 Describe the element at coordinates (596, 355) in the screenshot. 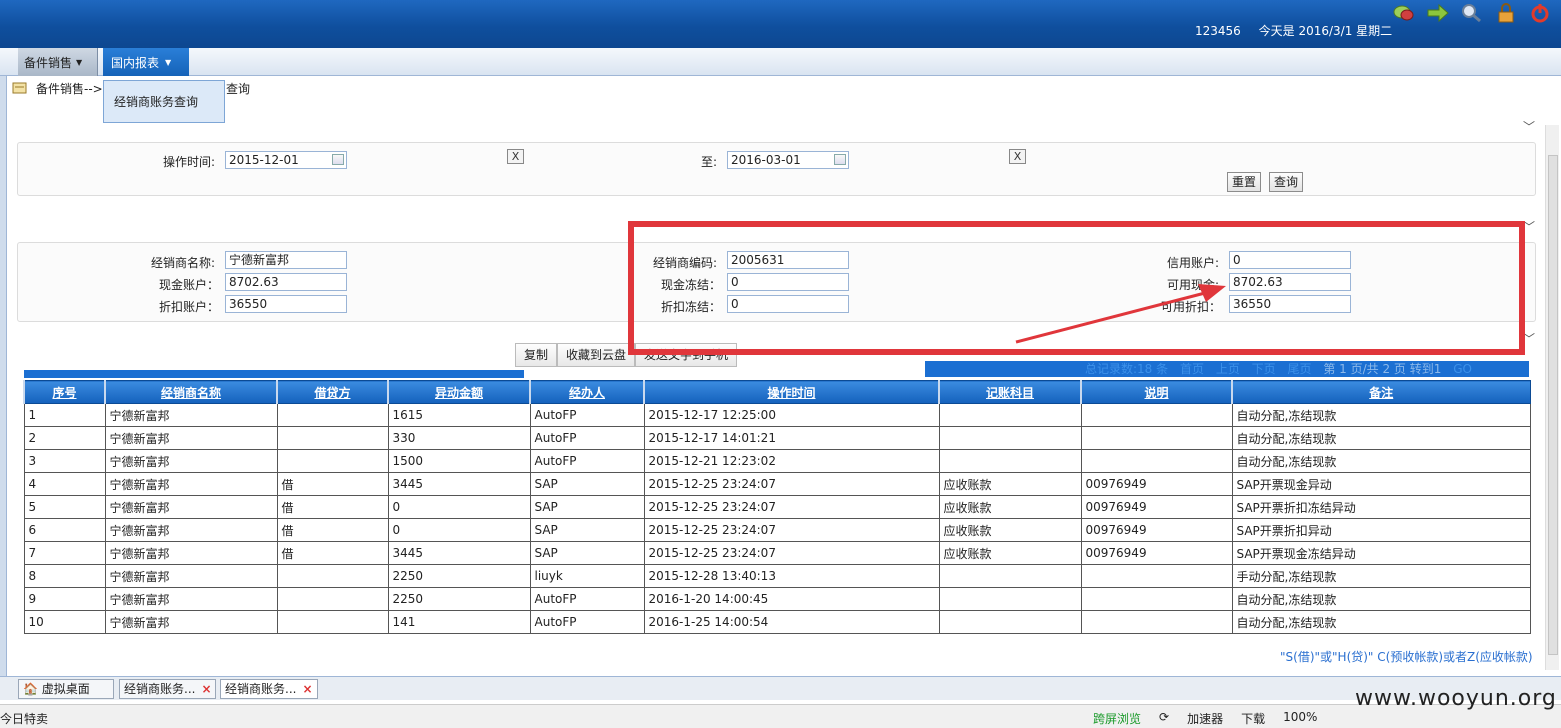

I see `save-cloud-button: 收藏到云盘` at that location.